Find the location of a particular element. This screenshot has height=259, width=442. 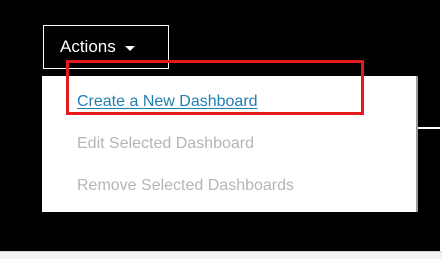

actions-button: Actions is located at coordinates (106, 47).